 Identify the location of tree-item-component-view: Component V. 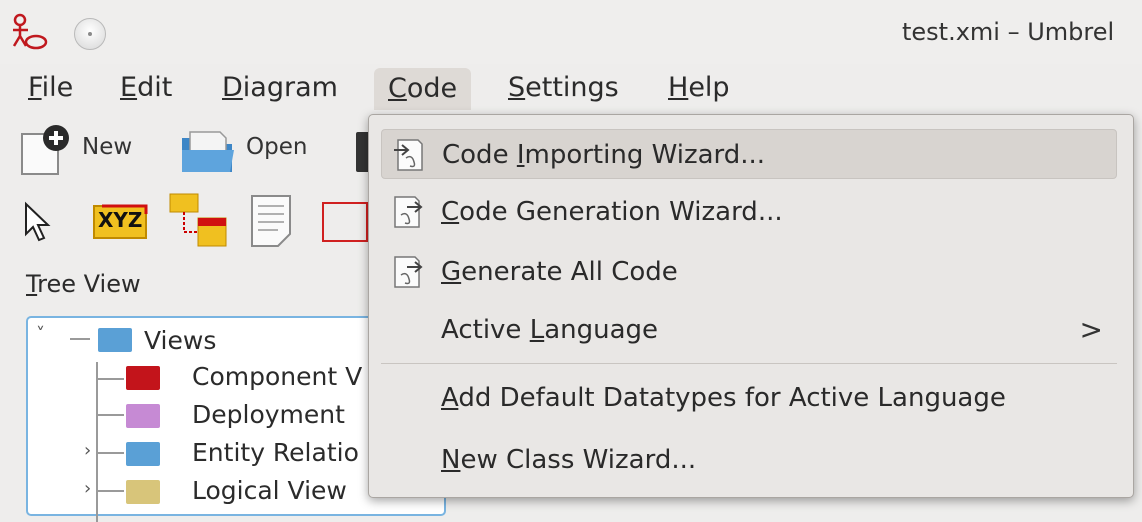
(277, 376).